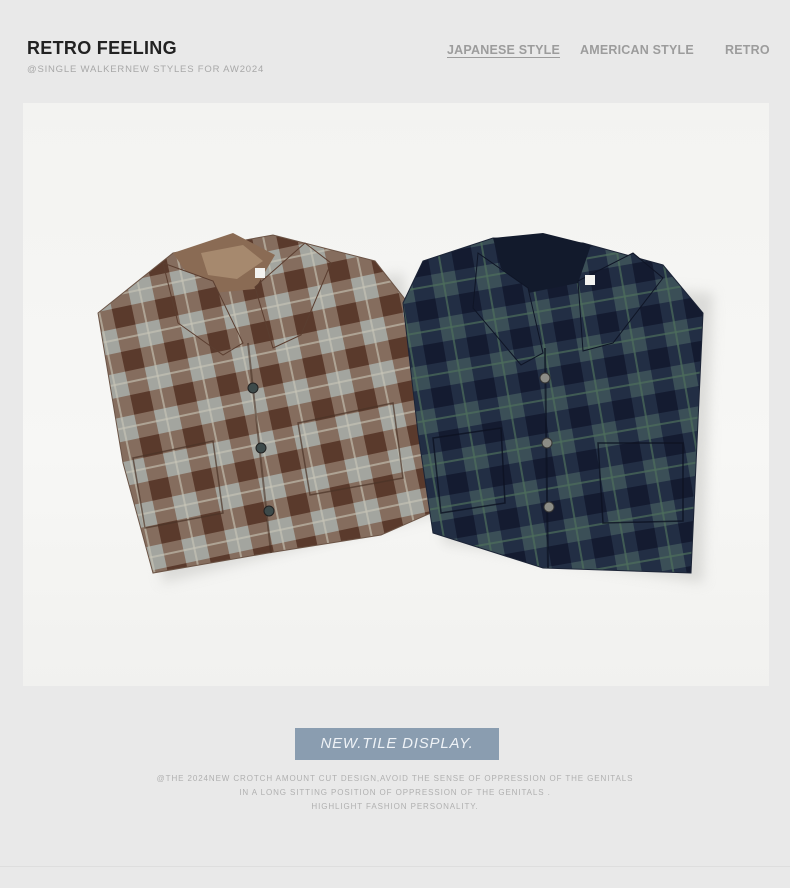  Describe the element at coordinates (395, 866) in the screenshot. I see `divider` at that location.